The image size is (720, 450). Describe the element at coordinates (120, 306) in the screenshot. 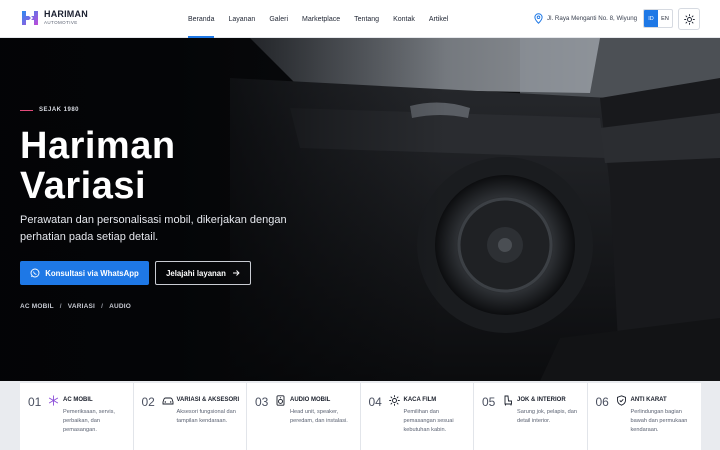

I see `tag-audio: AUDIO` at that location.